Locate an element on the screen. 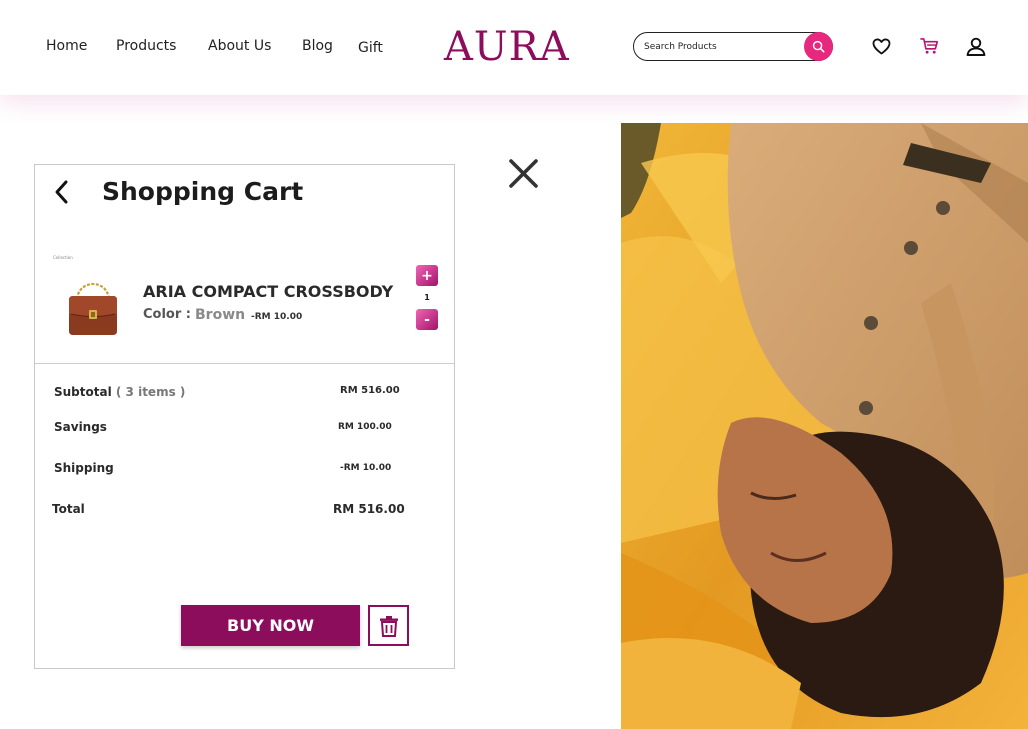 This screenshot has height=729, width=1028. trash-icon is located at coordinates (388, 626).